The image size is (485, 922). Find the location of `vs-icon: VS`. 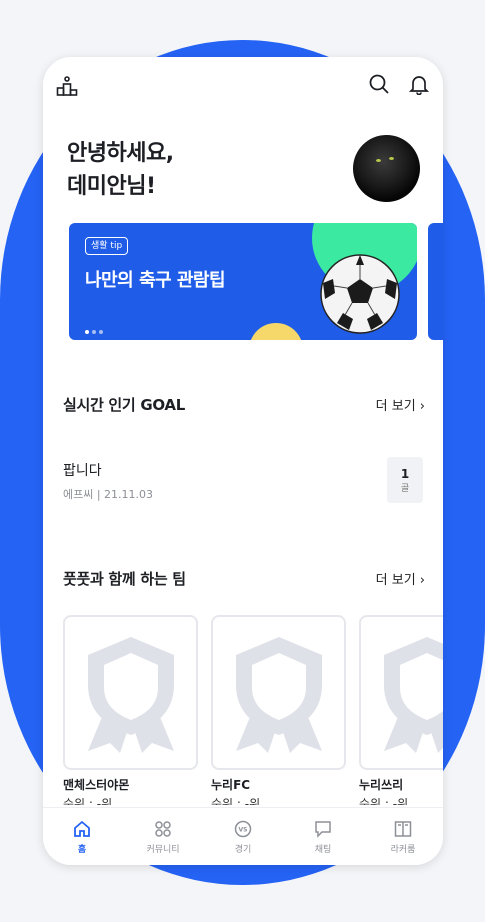

vs-icon: VS is located at coordinates (243, 829).